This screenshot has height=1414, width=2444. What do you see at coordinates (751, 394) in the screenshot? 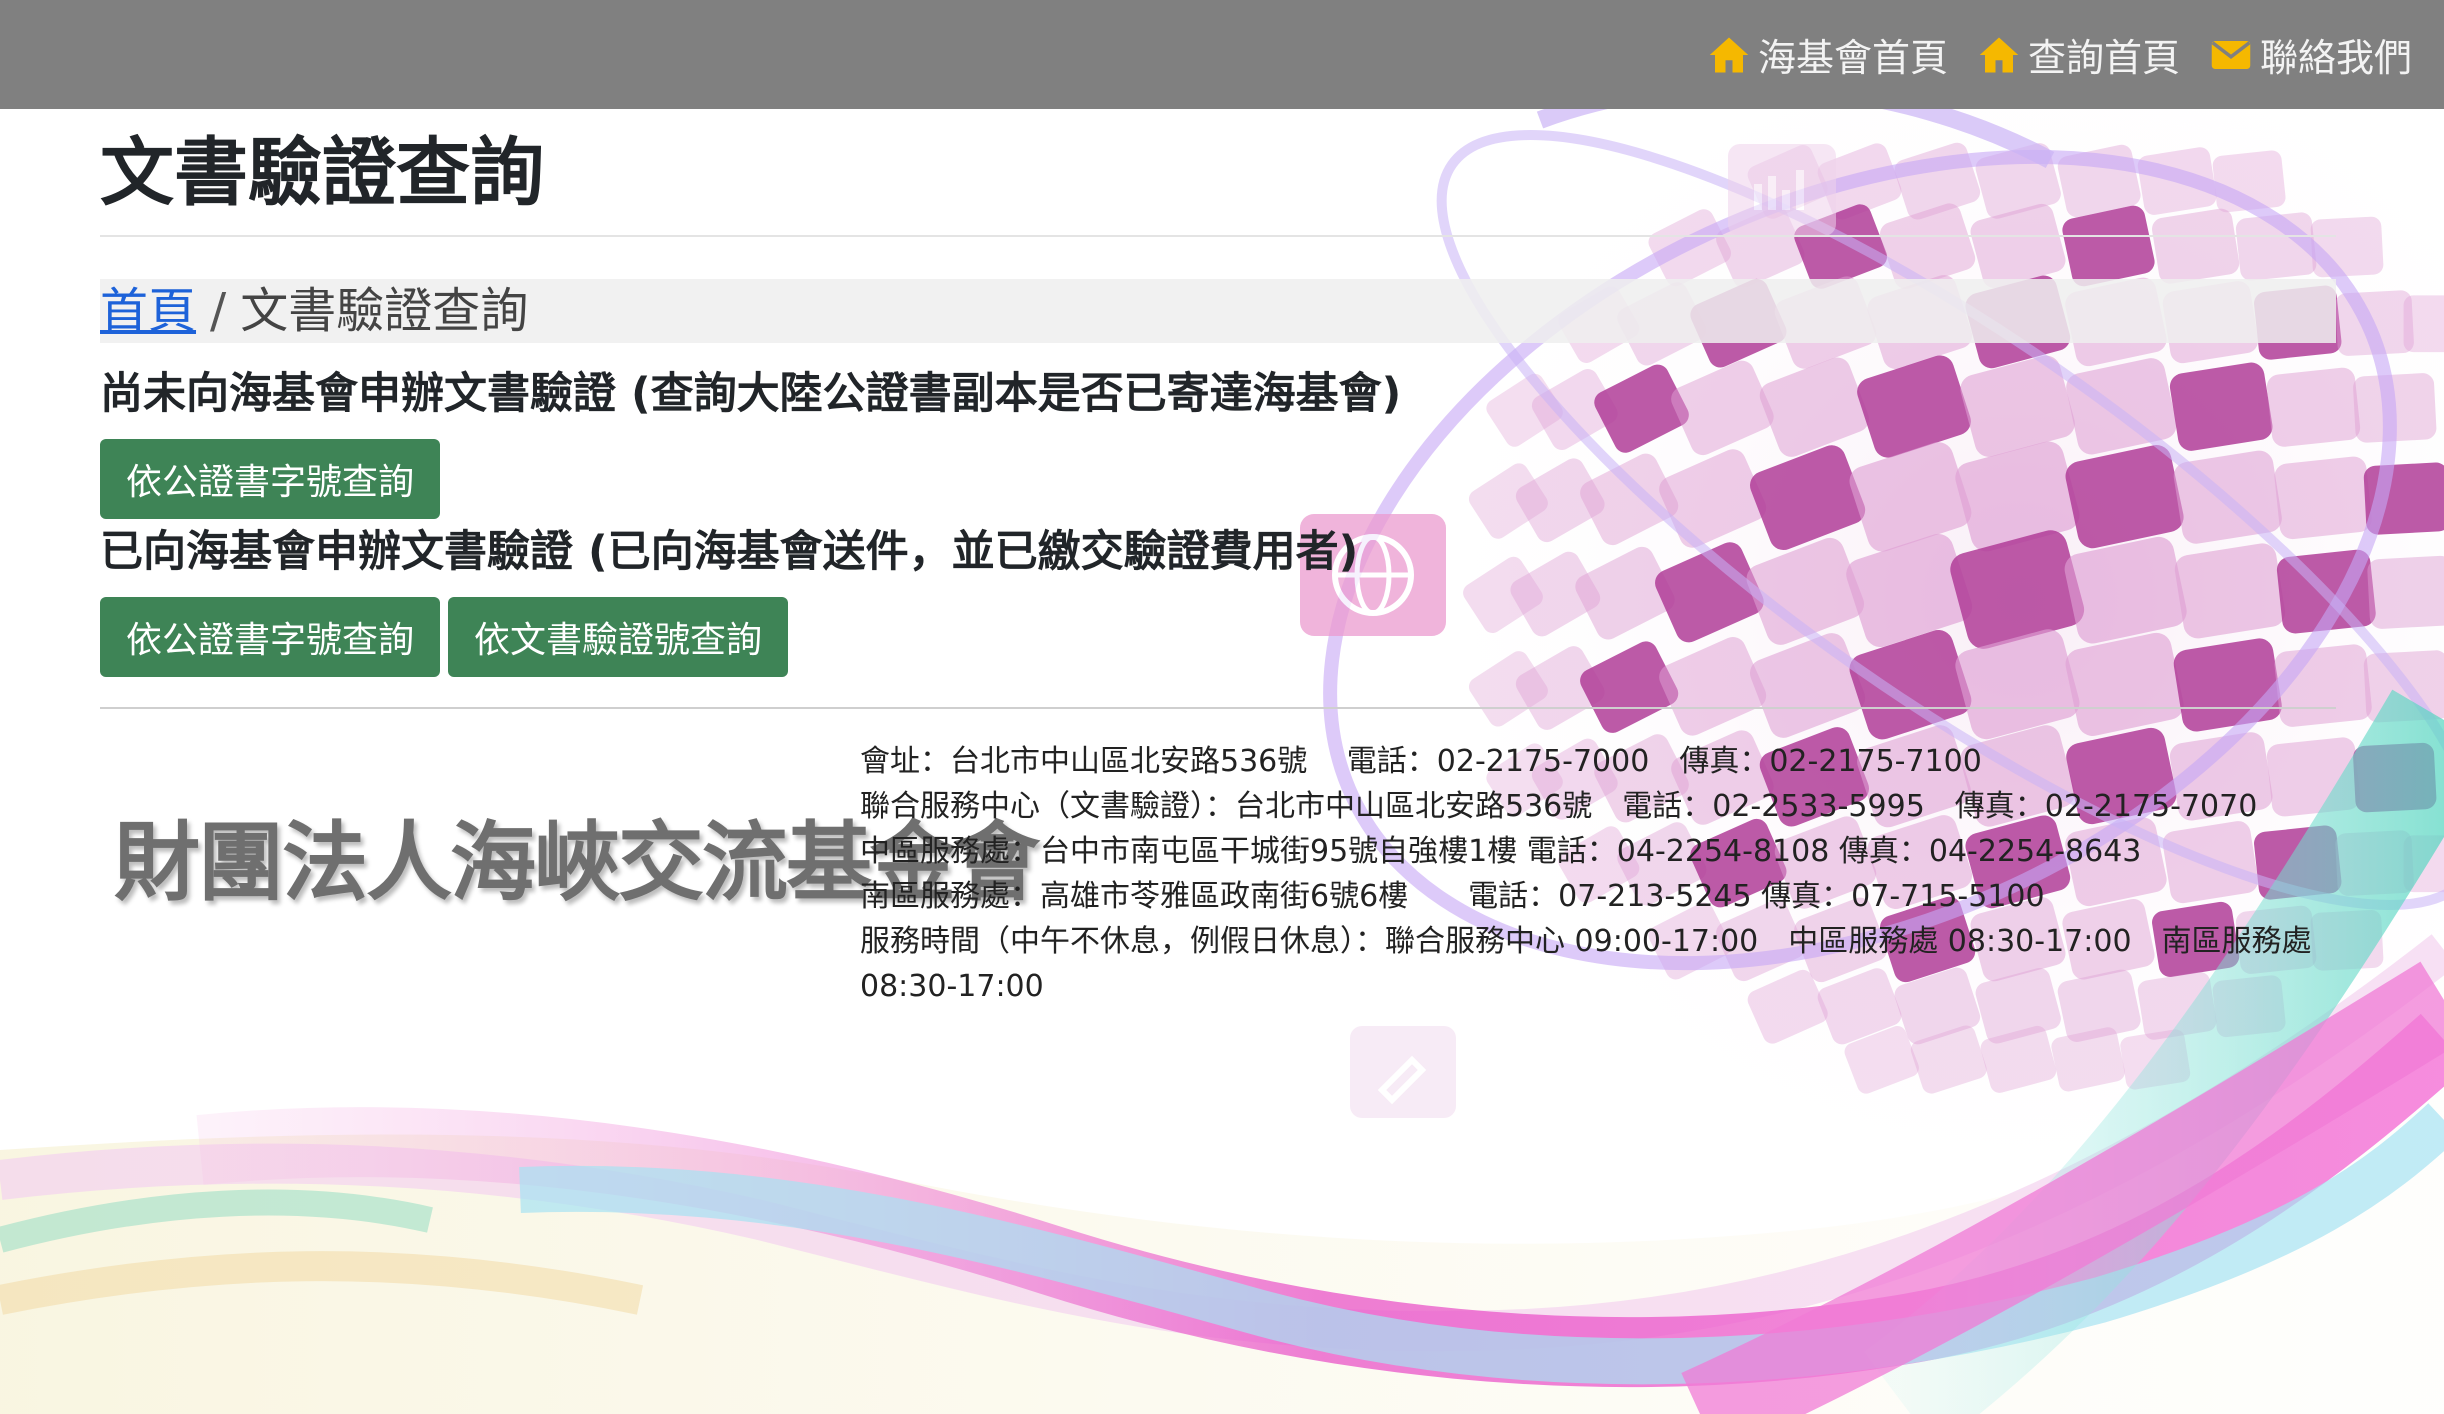
I see `section-not-applied-heading: 尚未向海基會申辦文書驗證 (查詢大陸公證書副本是否已寄達海基會)` at bounding box center [751, 394].